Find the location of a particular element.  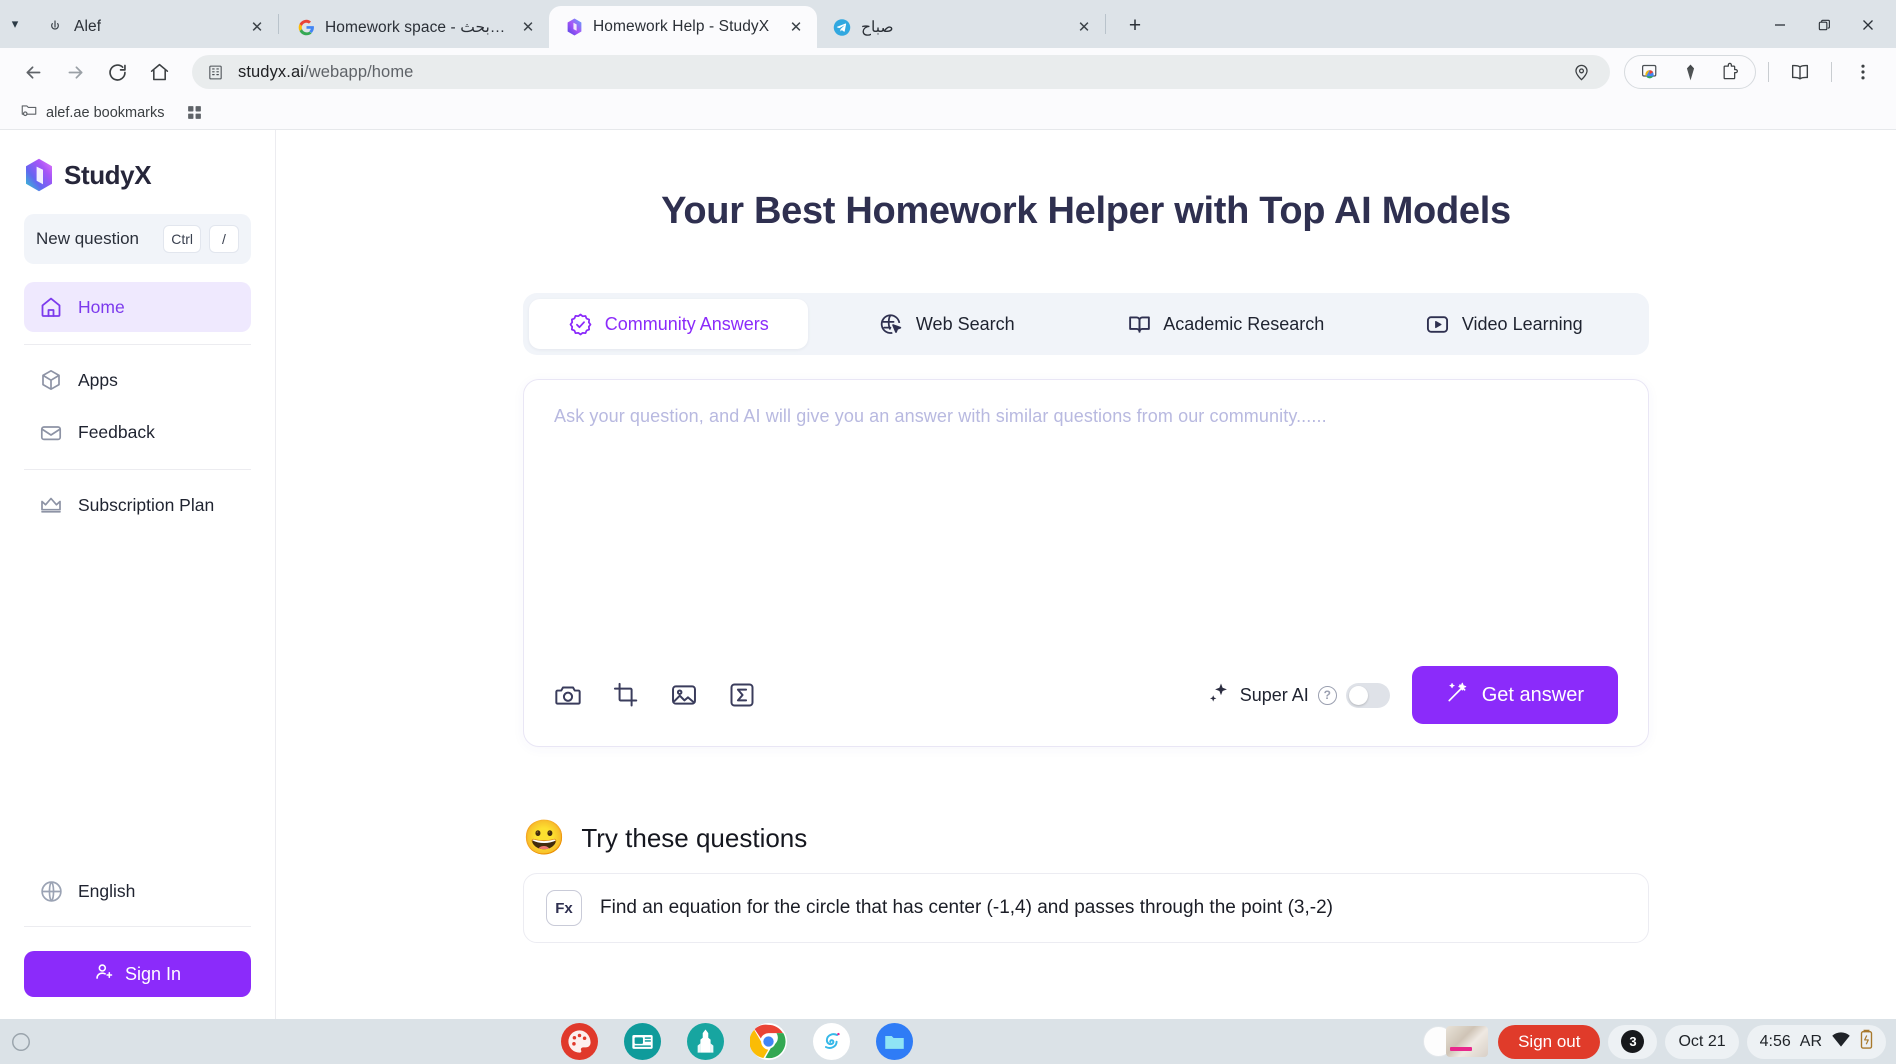

date-tray: Oct 21 is located at coordinates (1702, 1041).